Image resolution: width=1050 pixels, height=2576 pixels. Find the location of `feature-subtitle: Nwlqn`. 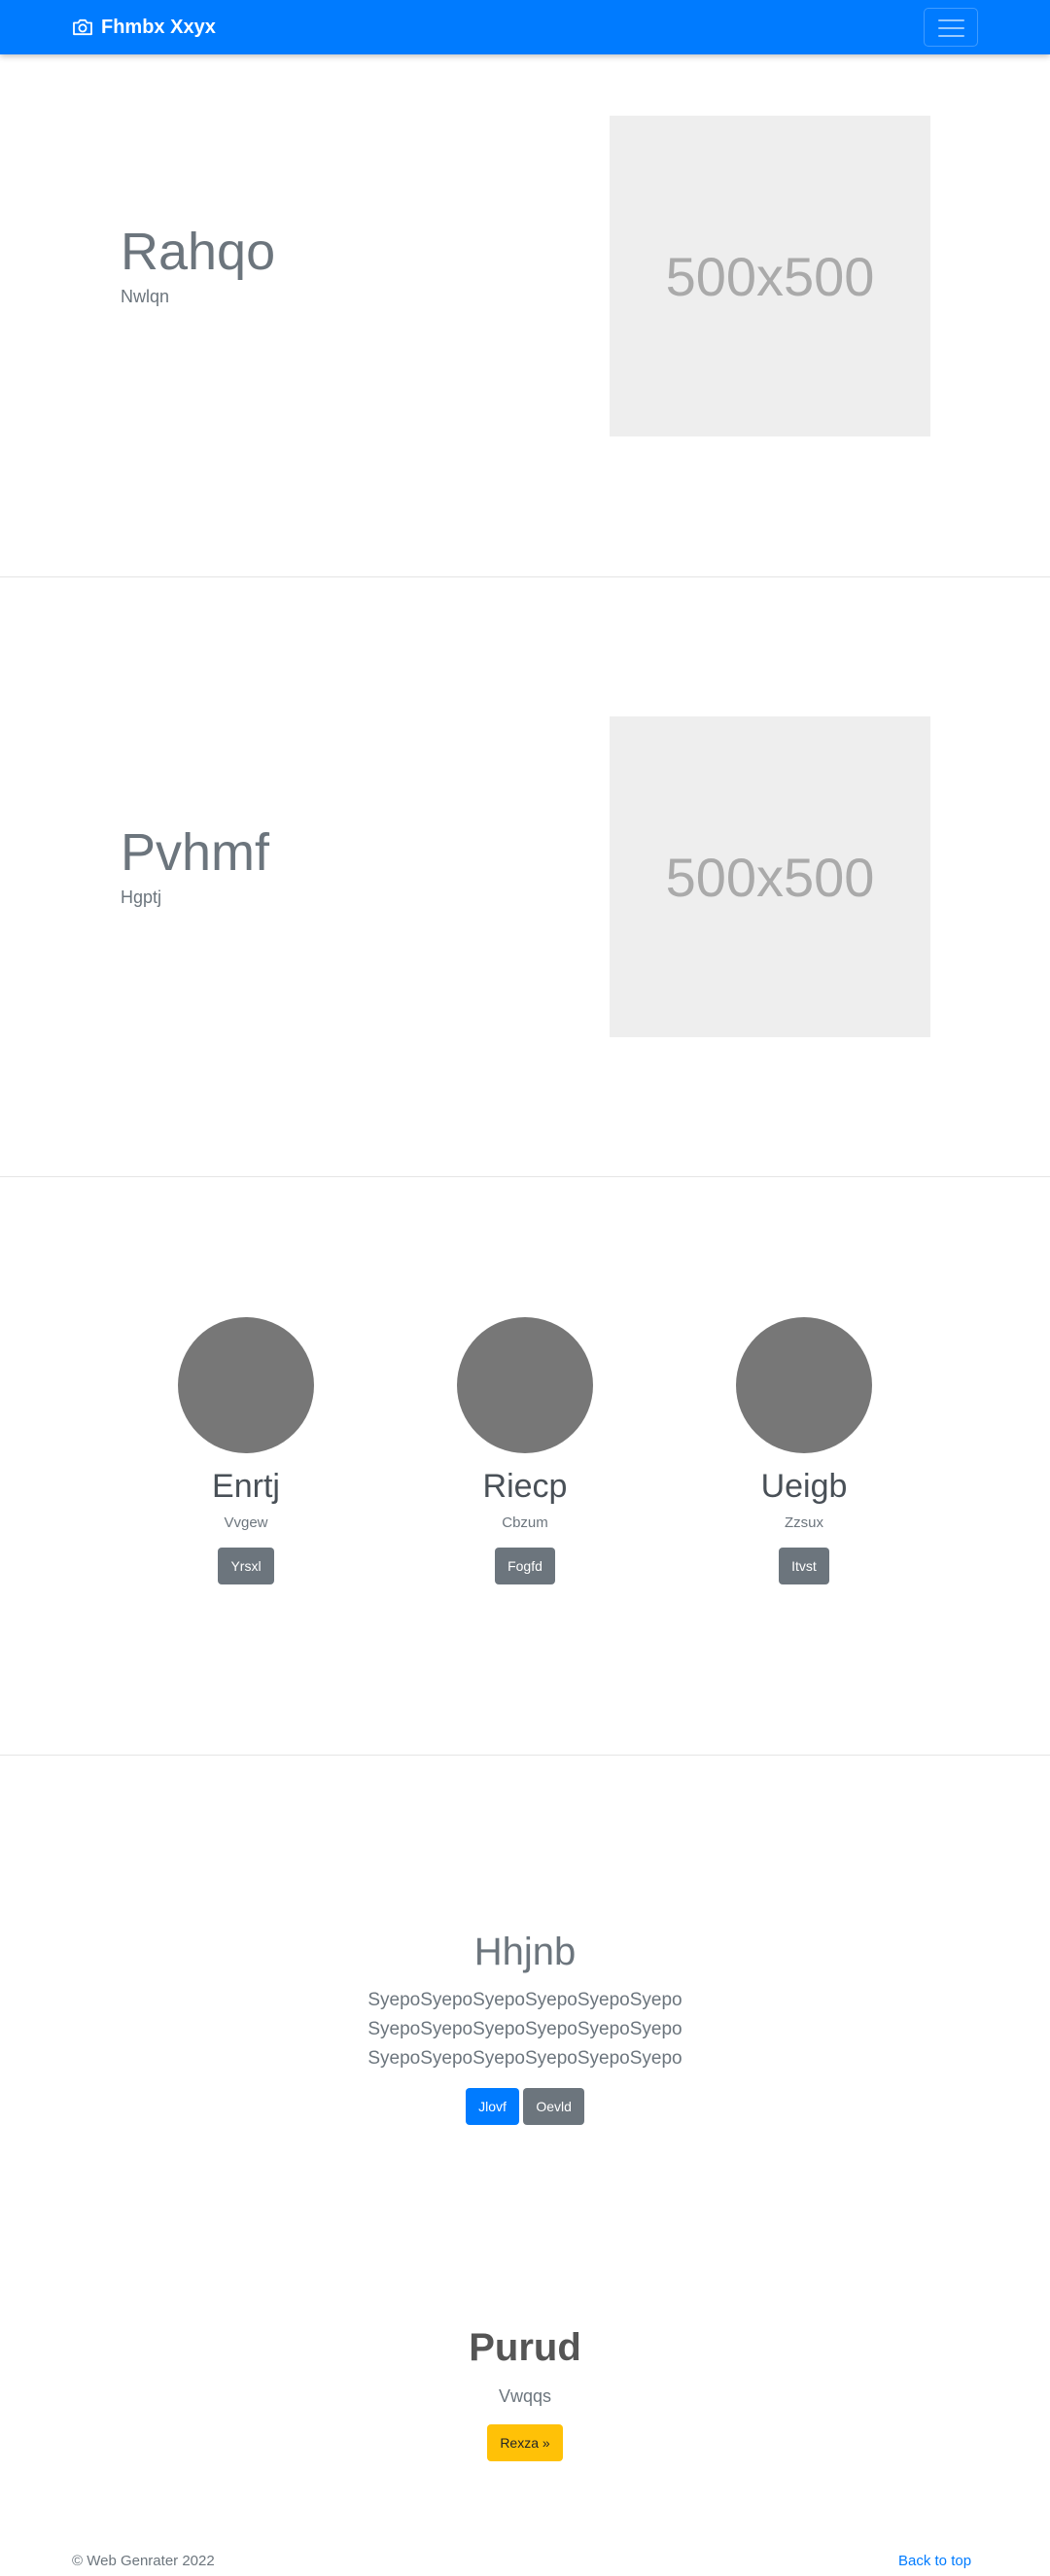

feature-subtitle: Nwlqn is located at coordinates (145, 296).